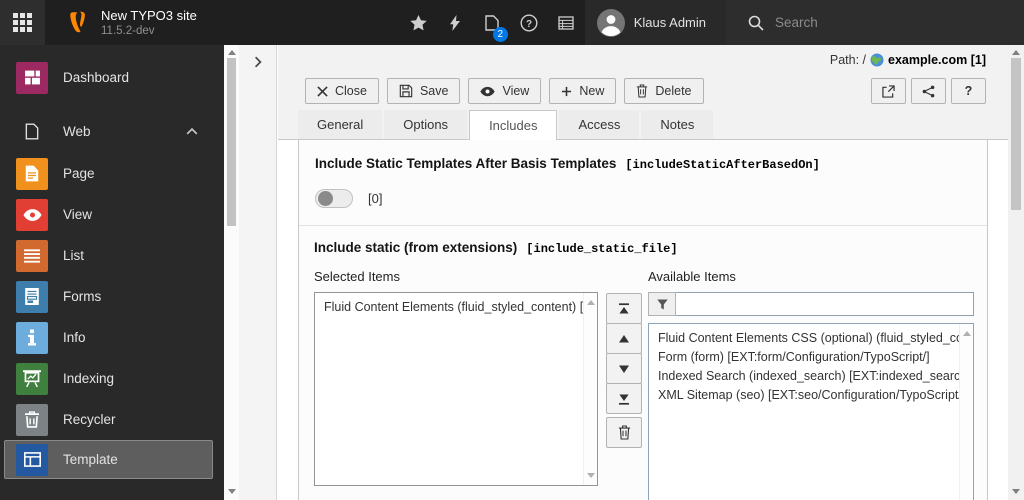 This screenshot has height=500, width=1024. Describe the element at coordinates (624, 398) in the screenshot. I see `move-to-bottom-button` at that location.